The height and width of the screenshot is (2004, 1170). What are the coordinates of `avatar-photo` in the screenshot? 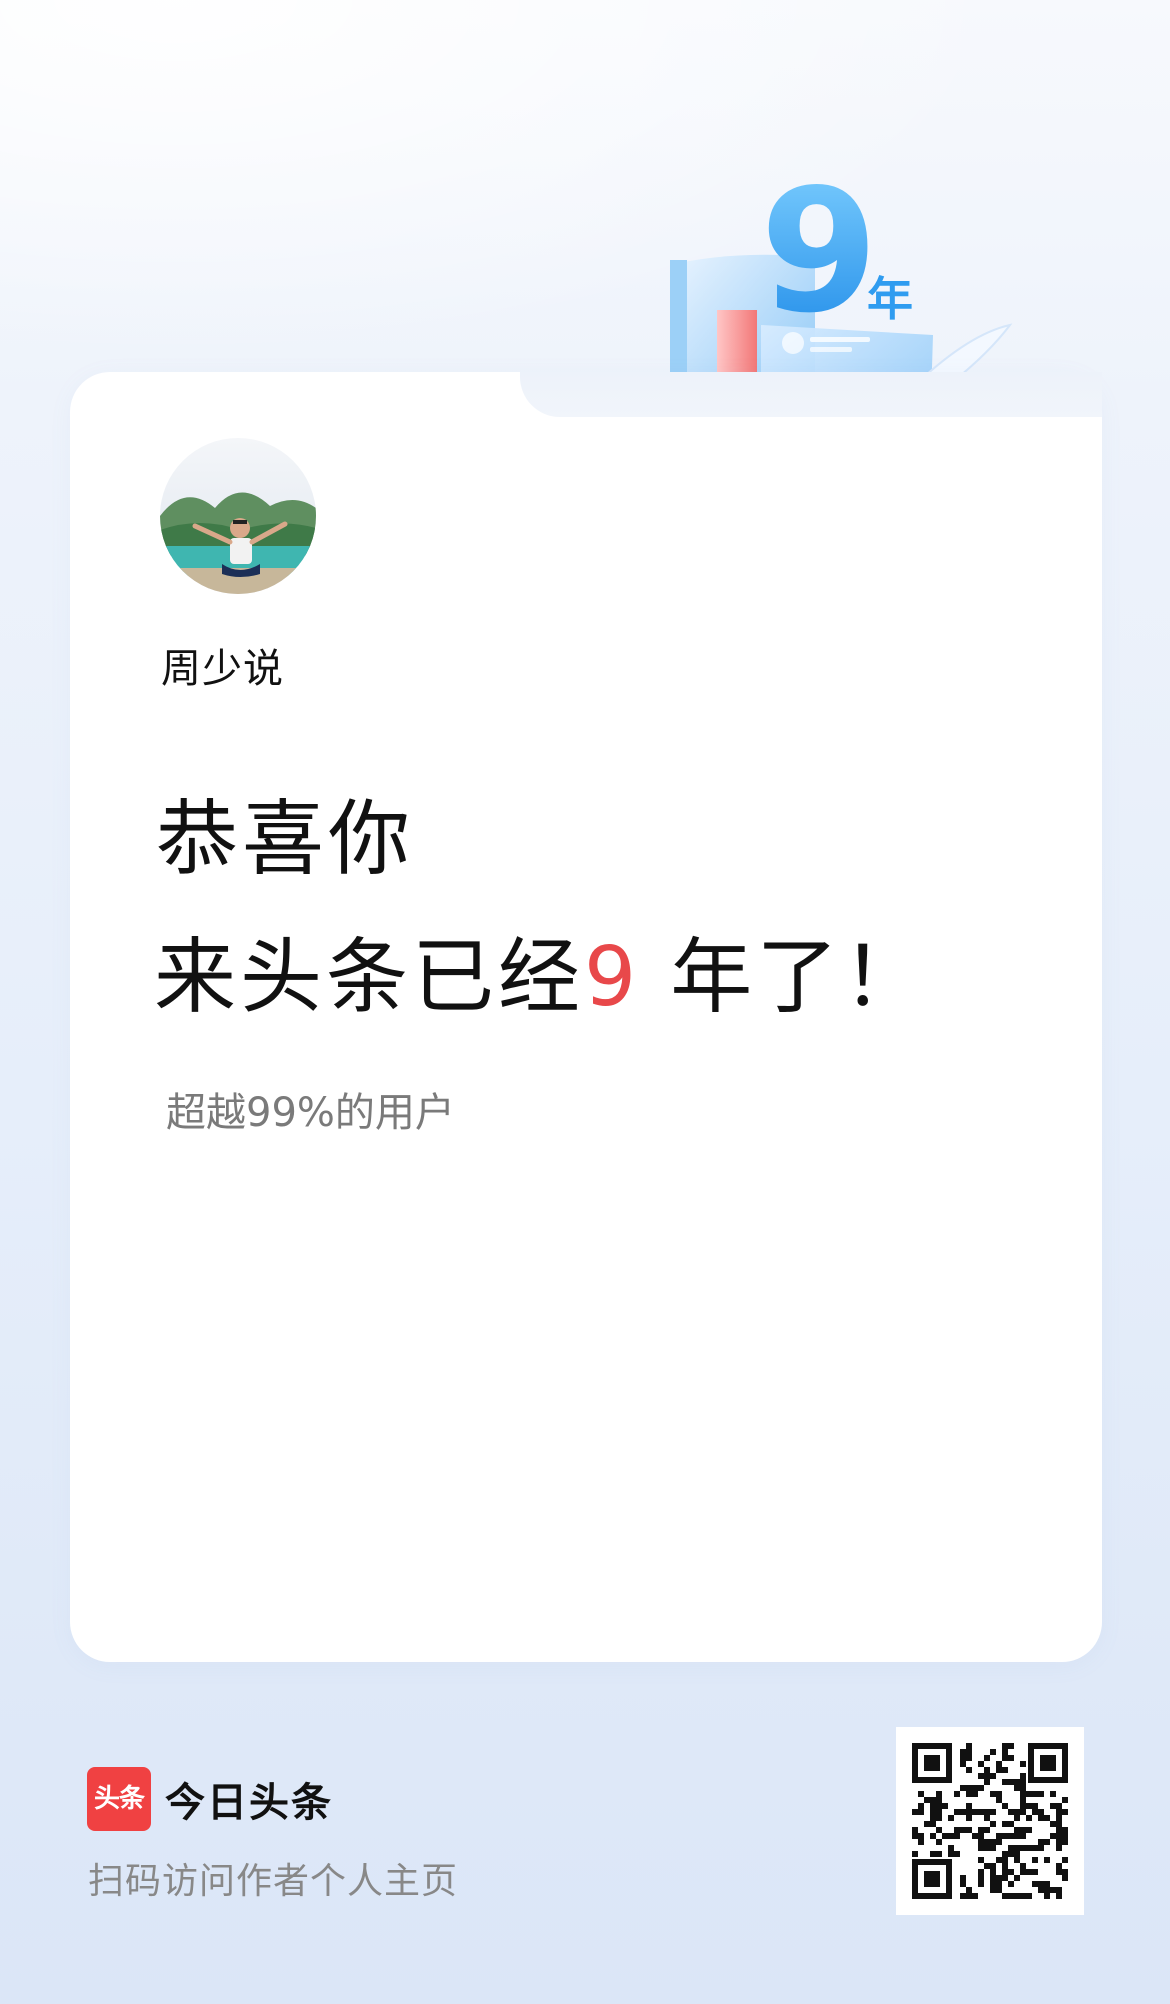 It's located at (238, 516).